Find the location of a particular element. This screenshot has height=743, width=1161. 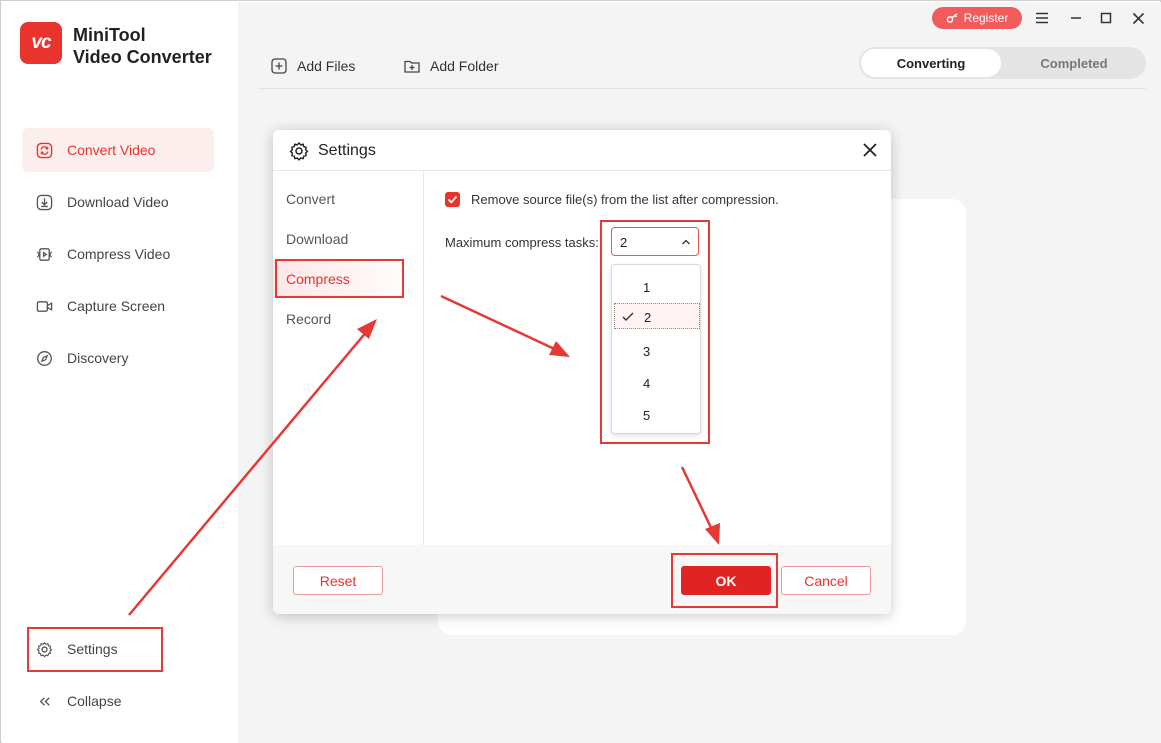

close-window-icon is located at coordinates (1138, 18).